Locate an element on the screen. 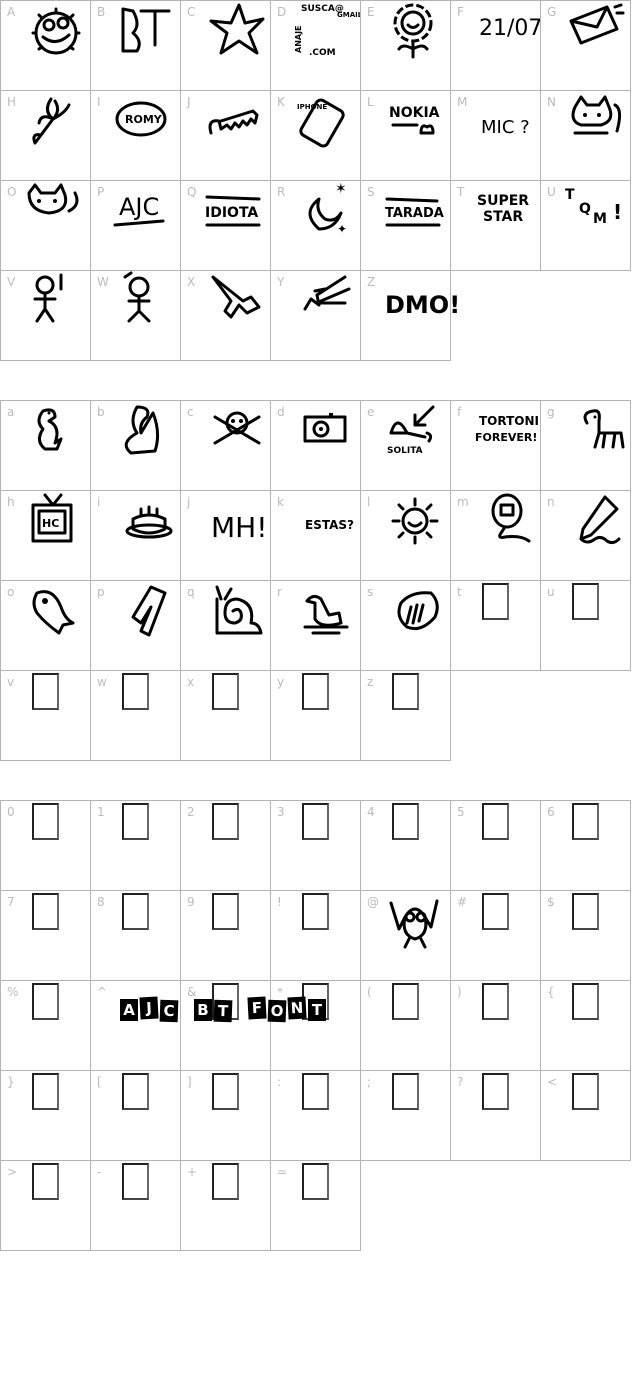  glyph-cell-label: Q is located at coordinates (192, 192).